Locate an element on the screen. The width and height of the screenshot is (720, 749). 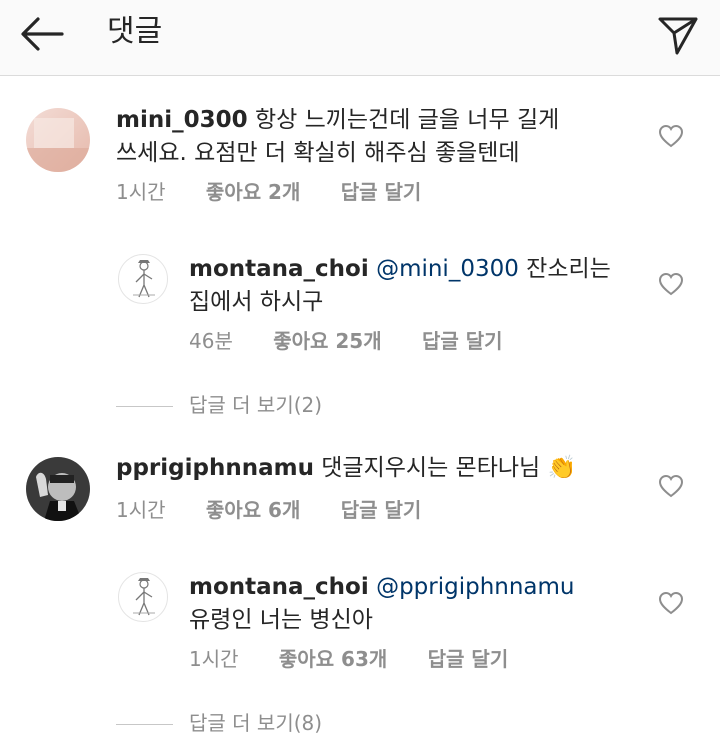
comment-text-line2: 쓰세요. 요점만 더 확실히 해주심 좋을텐데 is located at coordinates (318, 153).